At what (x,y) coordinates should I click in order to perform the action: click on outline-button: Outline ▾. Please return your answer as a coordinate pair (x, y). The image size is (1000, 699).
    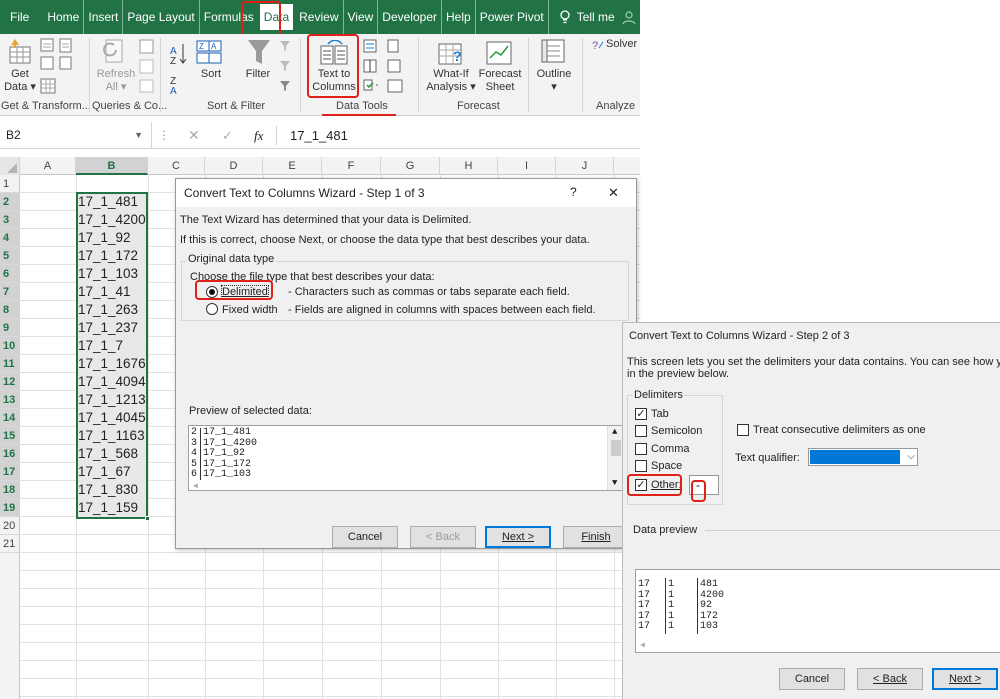
    Looking at the image, I should click on (554, 81).